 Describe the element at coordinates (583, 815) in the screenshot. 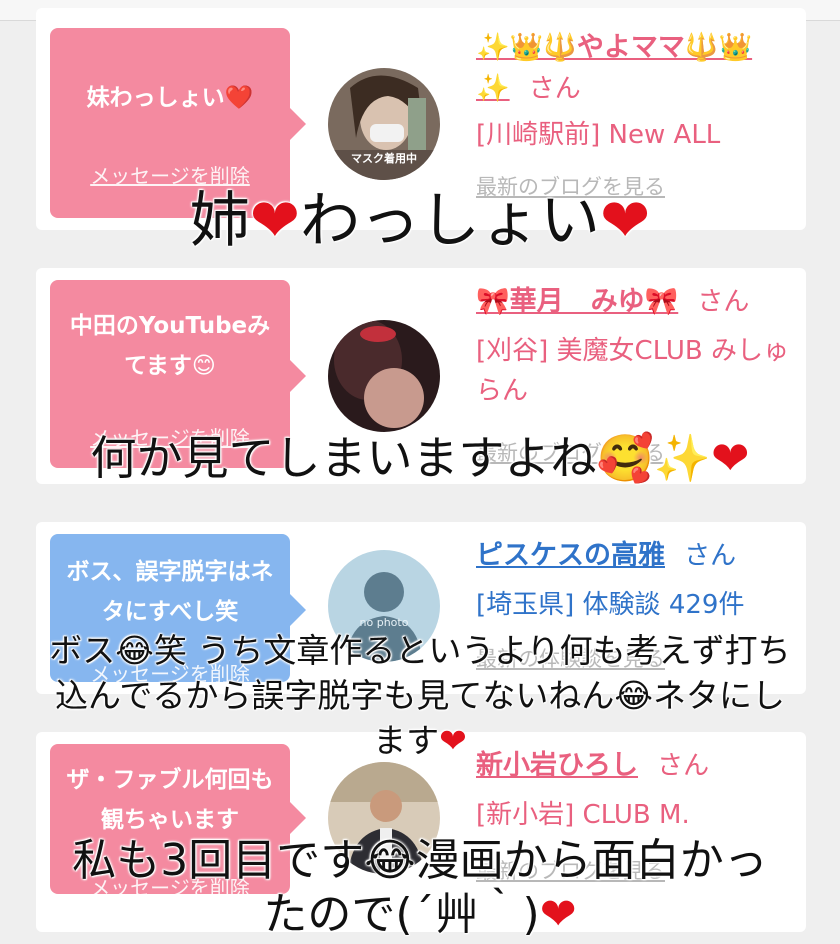

I see `shop-detail: [新小岩] CLUB M.` at that location.